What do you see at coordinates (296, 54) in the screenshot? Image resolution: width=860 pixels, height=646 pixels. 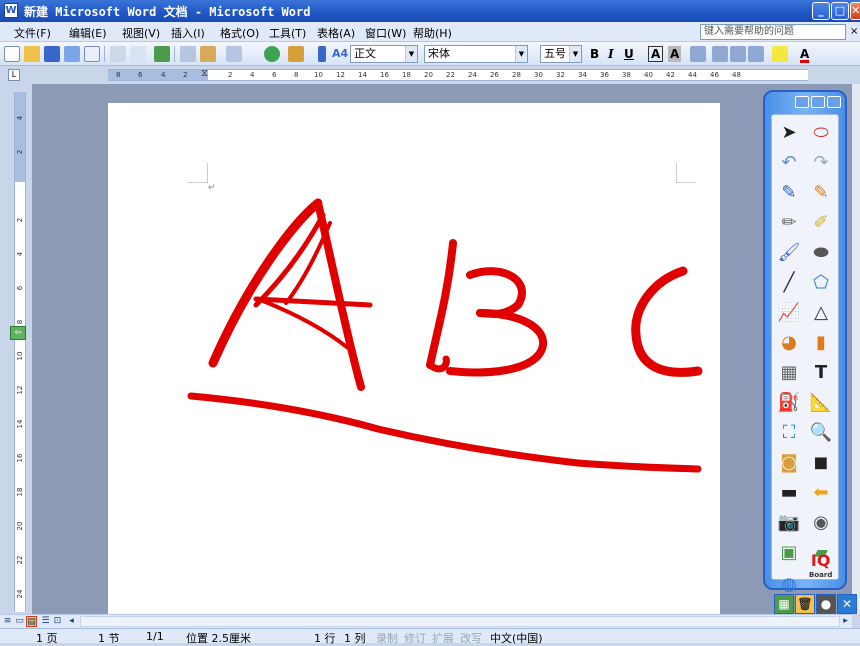 I see `drawing-icon` at bounding box center [296, 54].